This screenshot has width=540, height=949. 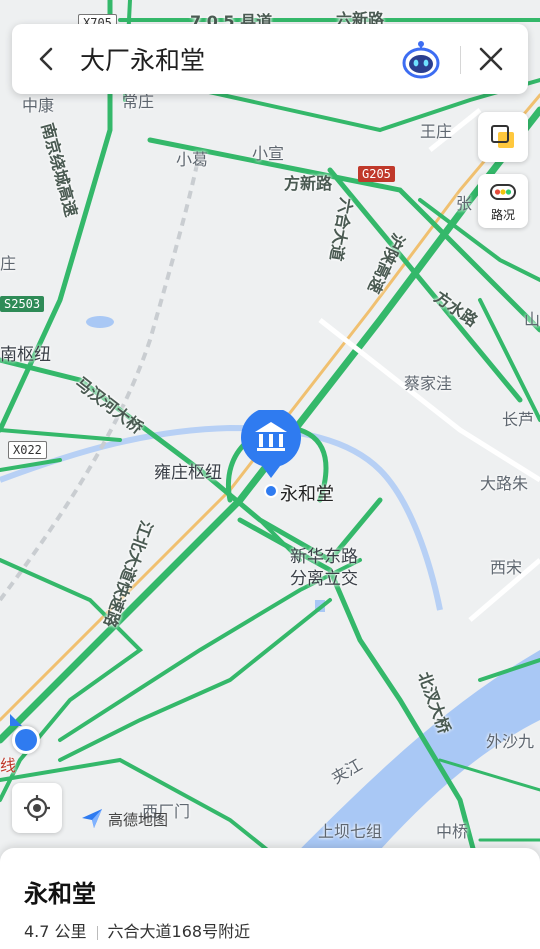 I want to click on back-arrow-icon, so click(x=47, y=59).